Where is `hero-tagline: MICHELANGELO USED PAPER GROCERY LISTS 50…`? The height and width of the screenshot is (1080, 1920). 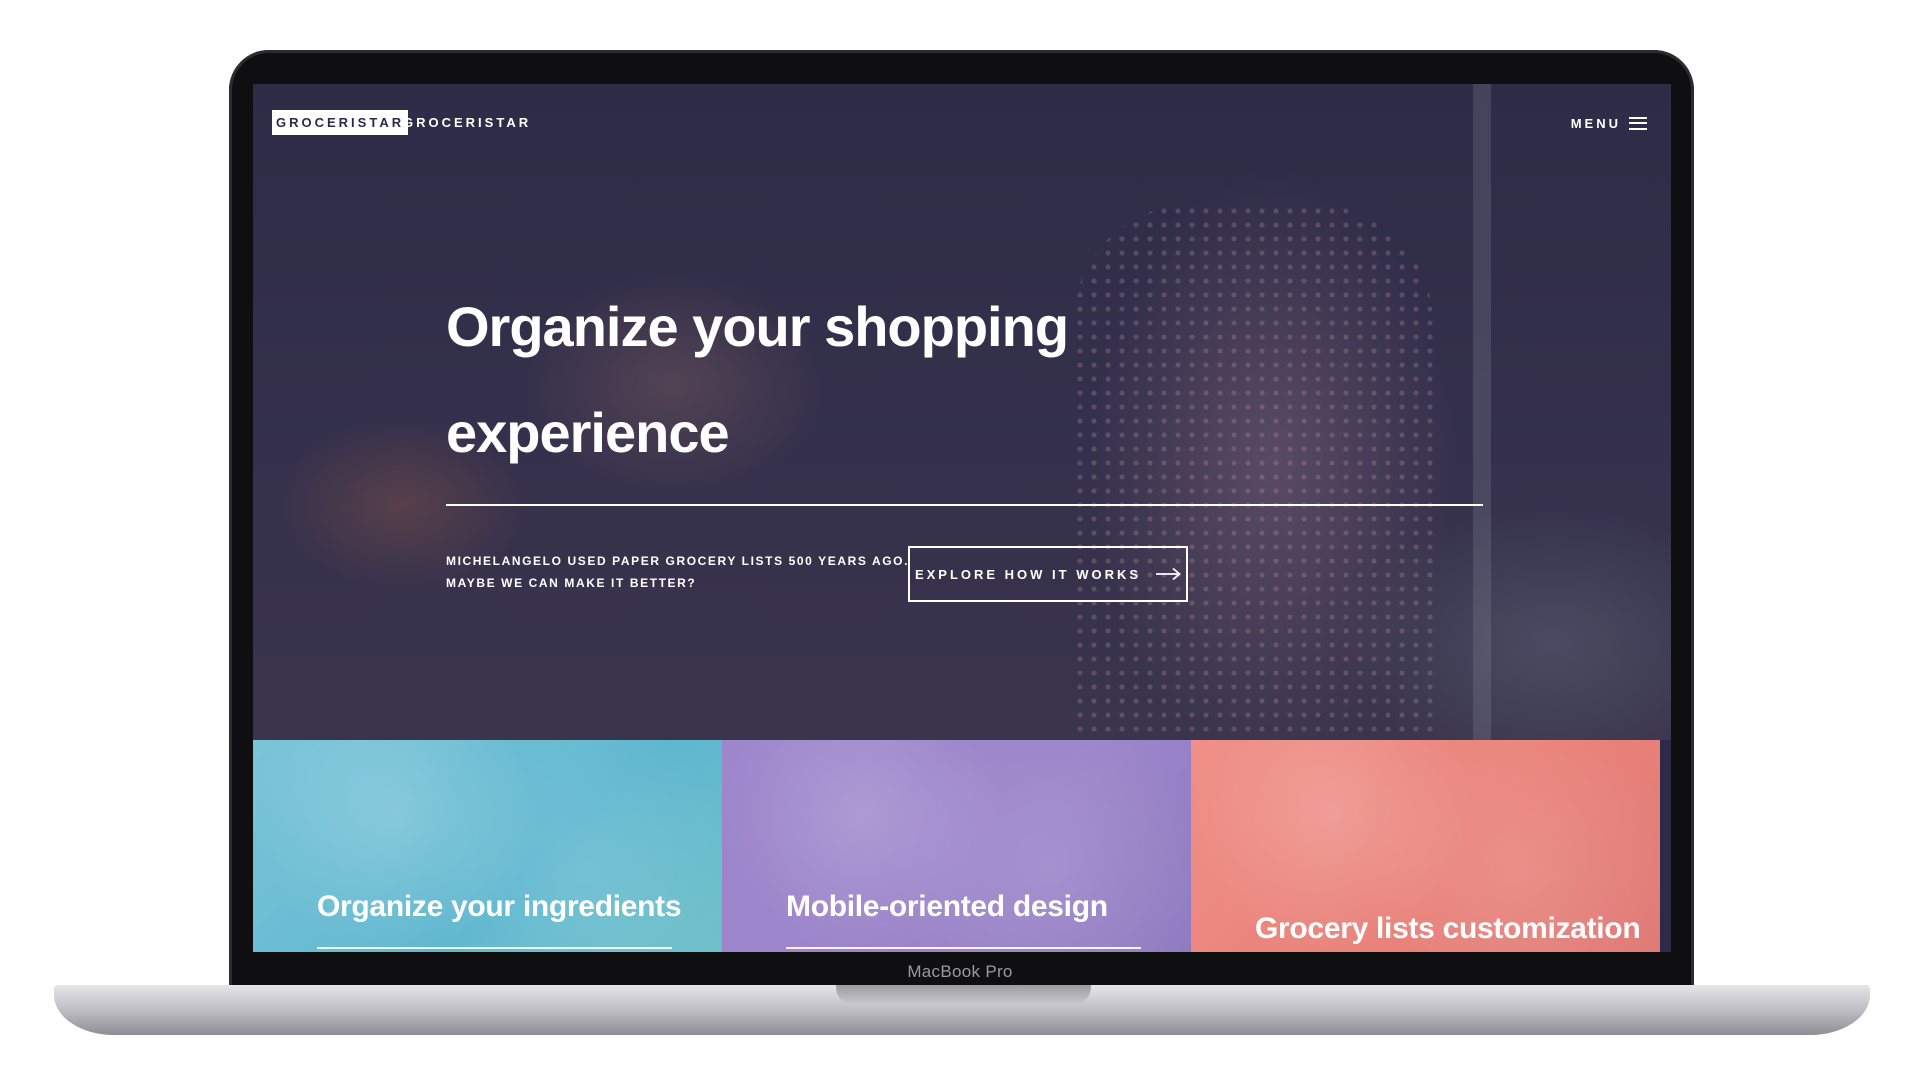 hero-tagline: MICHELANGELO USED PAPER GROCERY LISTS 50… is located at coordinates (678, 572).